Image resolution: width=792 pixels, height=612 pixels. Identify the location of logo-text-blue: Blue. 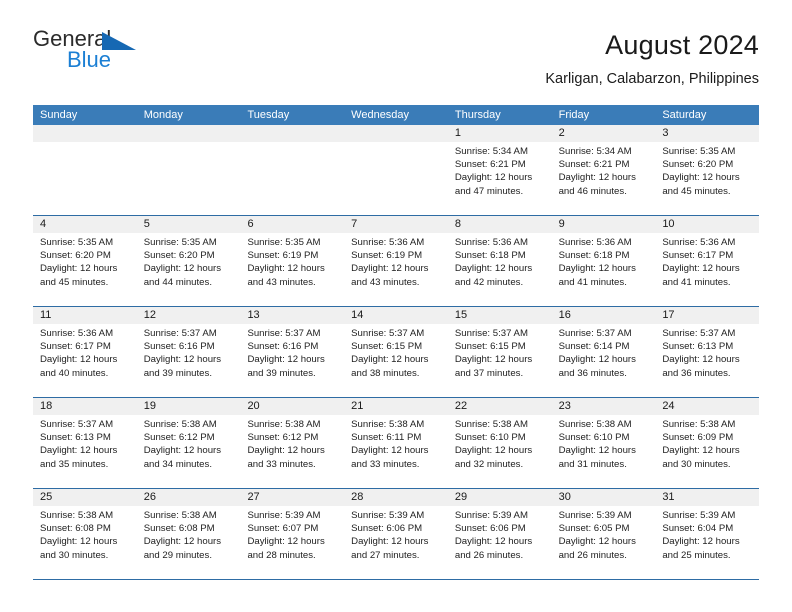
(89, 59).